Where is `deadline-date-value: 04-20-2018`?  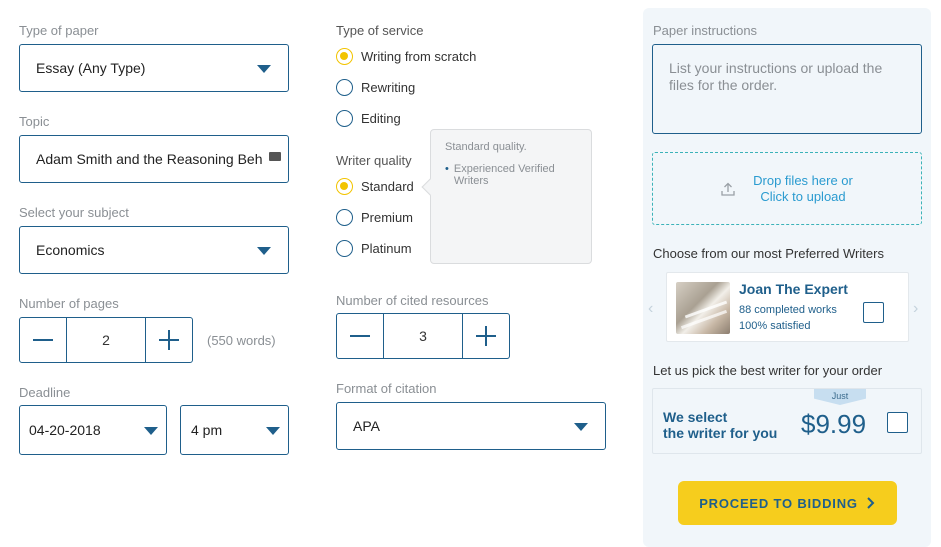 deadline-date-value: 04-20-2018 is located at coordinates (65, 430).